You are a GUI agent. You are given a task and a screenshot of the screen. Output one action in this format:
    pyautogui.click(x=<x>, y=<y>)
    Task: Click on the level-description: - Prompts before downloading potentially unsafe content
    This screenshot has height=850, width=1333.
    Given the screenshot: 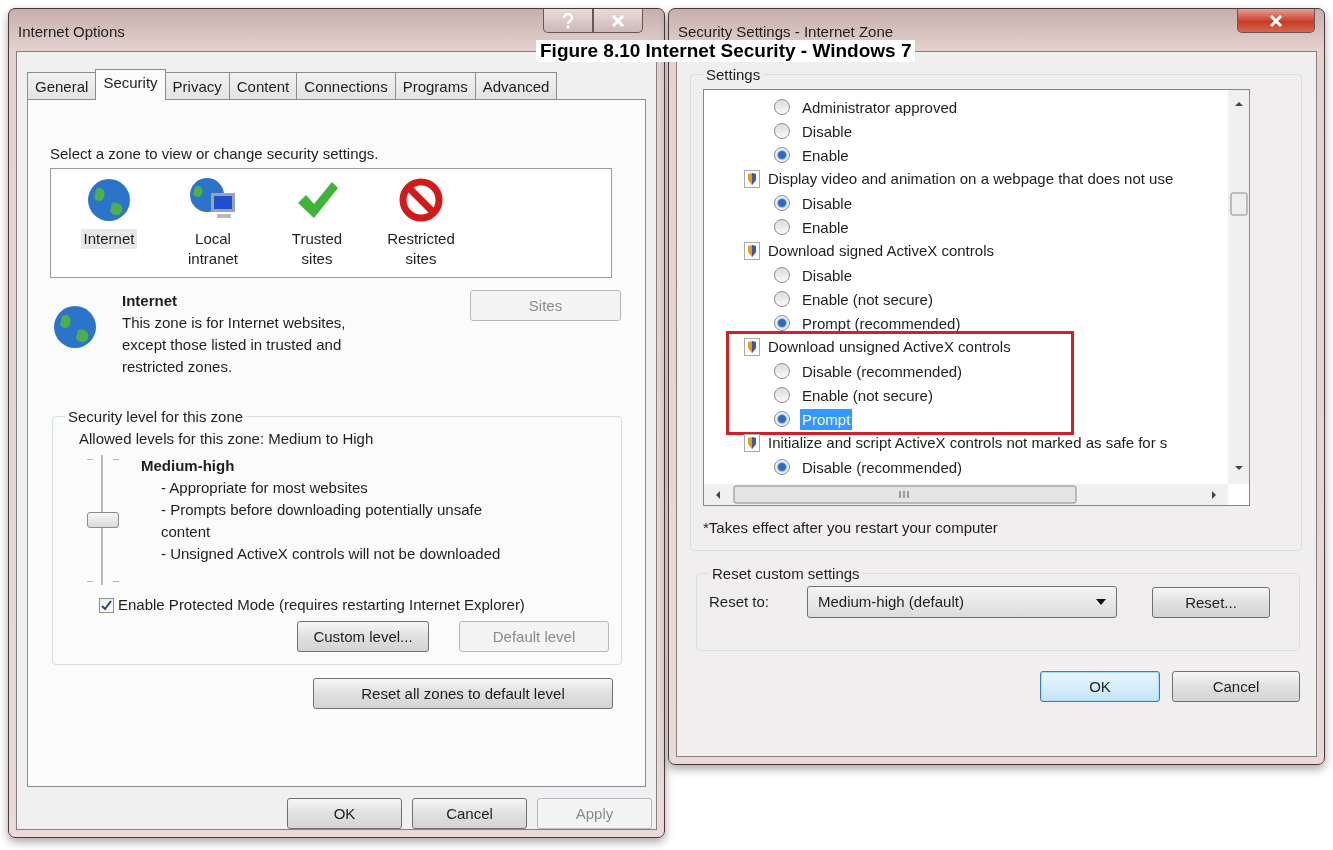 What is the action you would take?
    pyautogui.click(x=322, y=521)
    